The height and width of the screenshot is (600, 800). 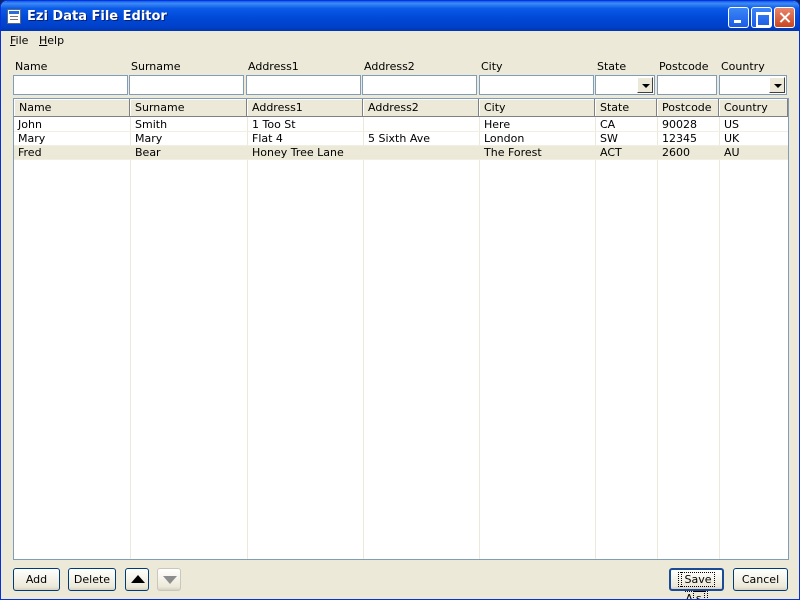 I want to click on menu-help: Help, so click(x=51, y=40).